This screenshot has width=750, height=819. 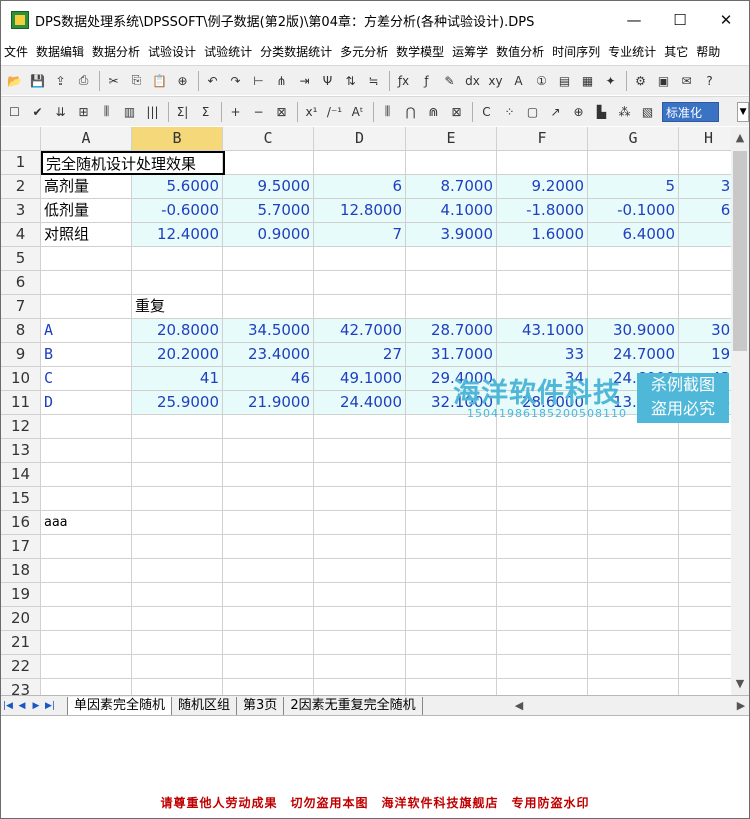 I want to click on cell: 24.4000, so click(x=360, y=403).